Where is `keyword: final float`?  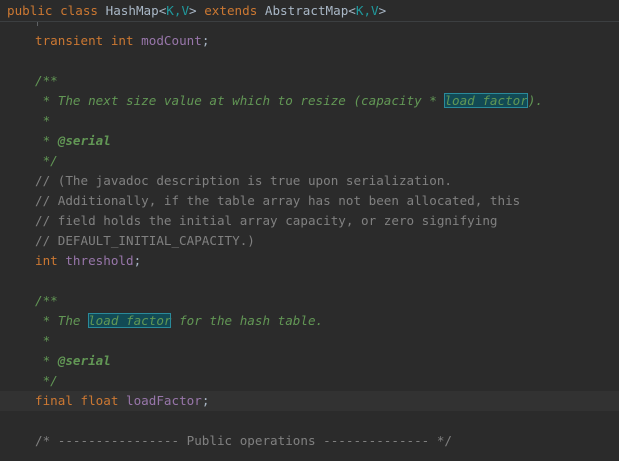
keyword: final float is located at coordinates (77, 400).